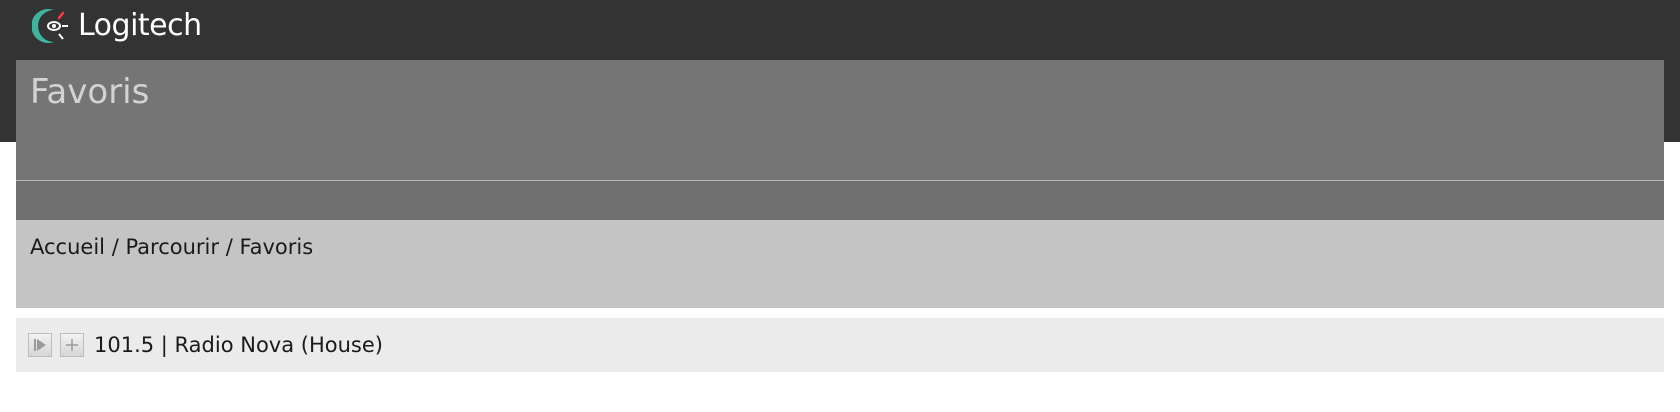  I want to click on breadcrumb-home: Accueil, so click(67, 247).